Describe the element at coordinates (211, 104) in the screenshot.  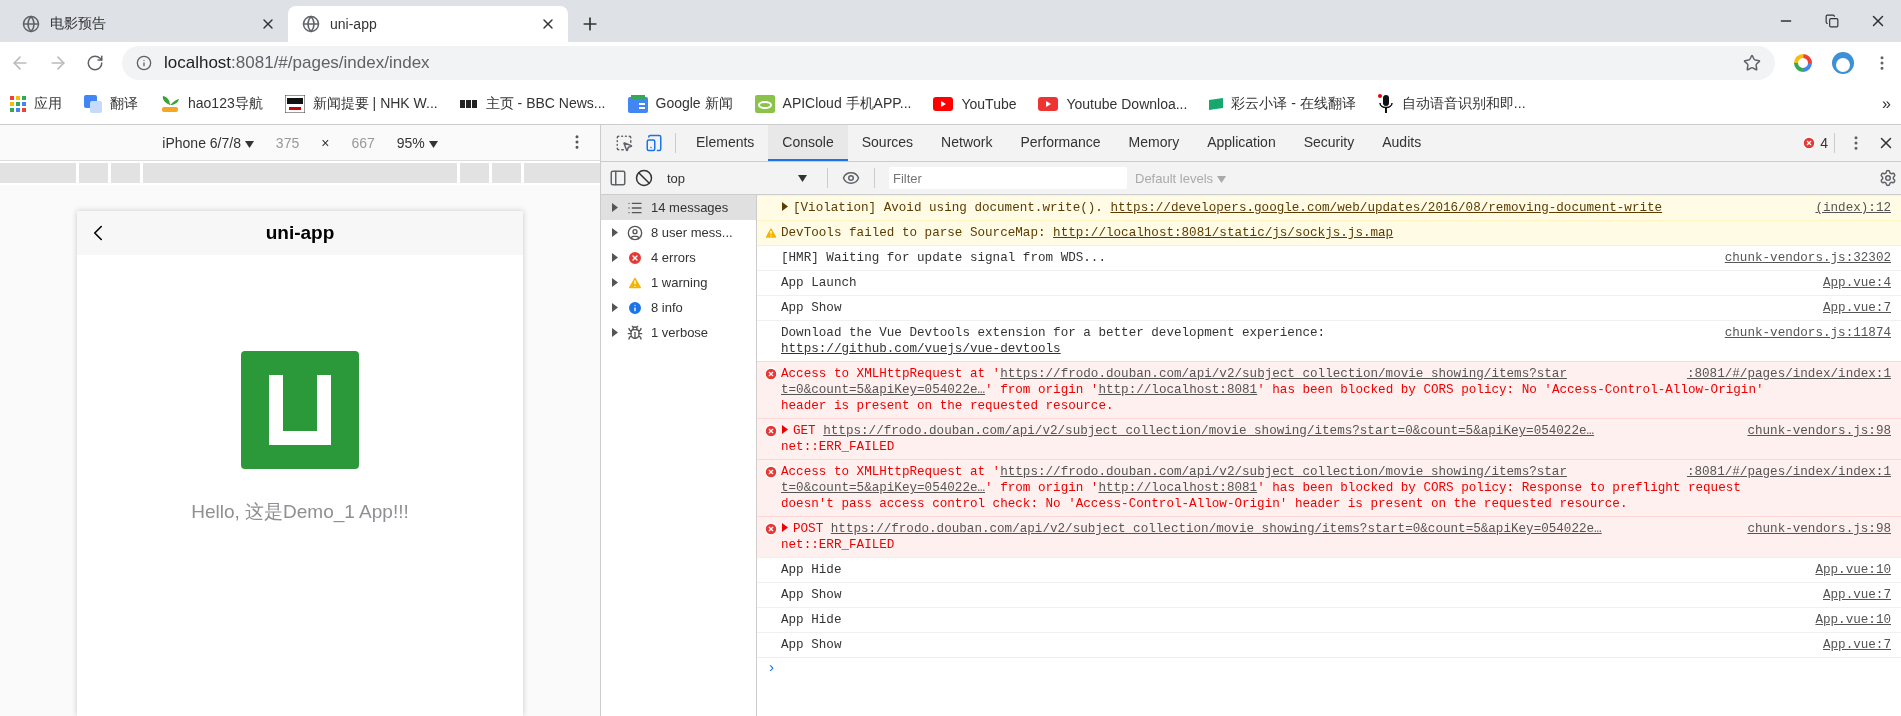
I see `bookmark: hao123导航` at that location.